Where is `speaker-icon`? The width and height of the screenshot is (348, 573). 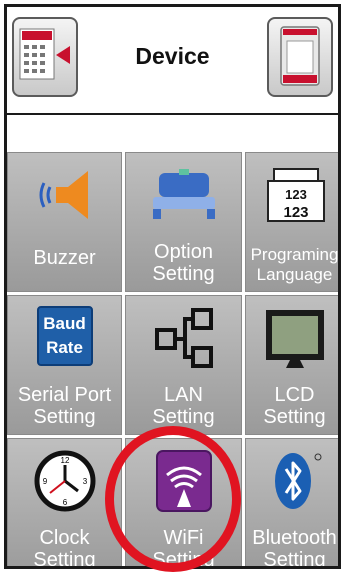 speaker-icon is located at coordinates (63, 195).